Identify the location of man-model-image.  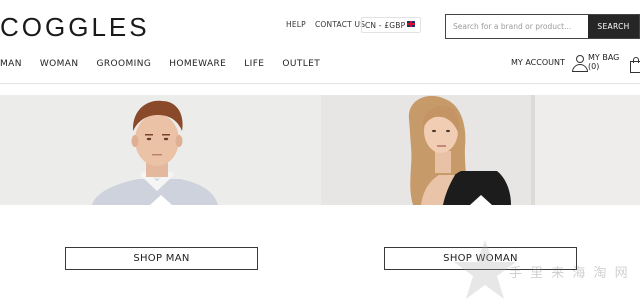
(155, 152).